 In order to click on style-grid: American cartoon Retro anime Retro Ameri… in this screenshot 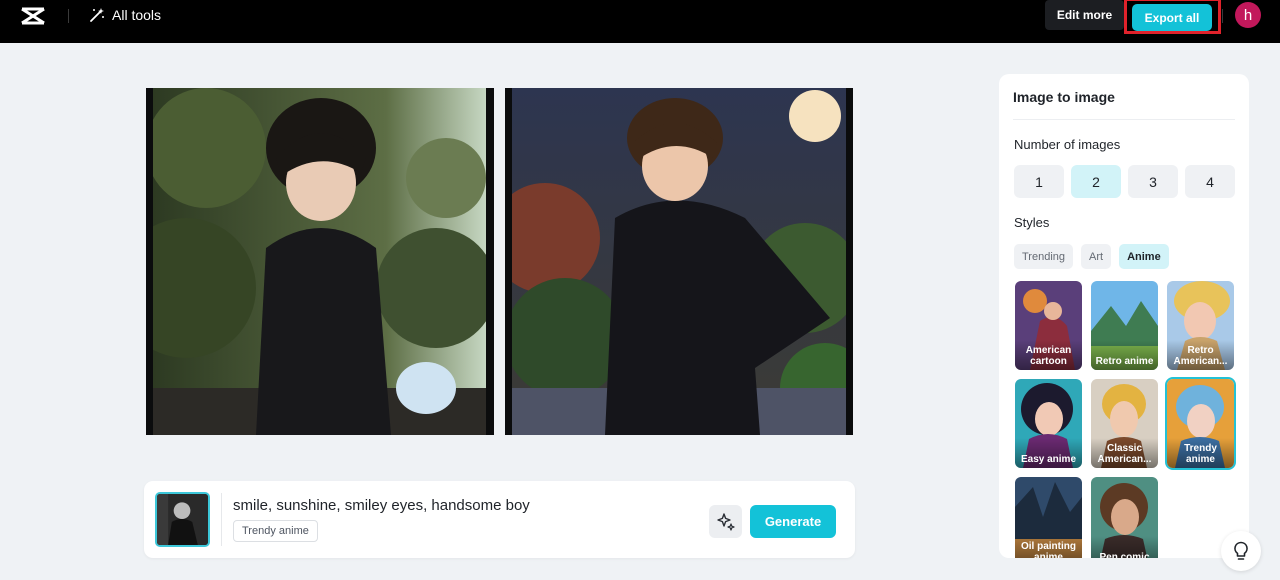, I will do `click(1124, 419)`.